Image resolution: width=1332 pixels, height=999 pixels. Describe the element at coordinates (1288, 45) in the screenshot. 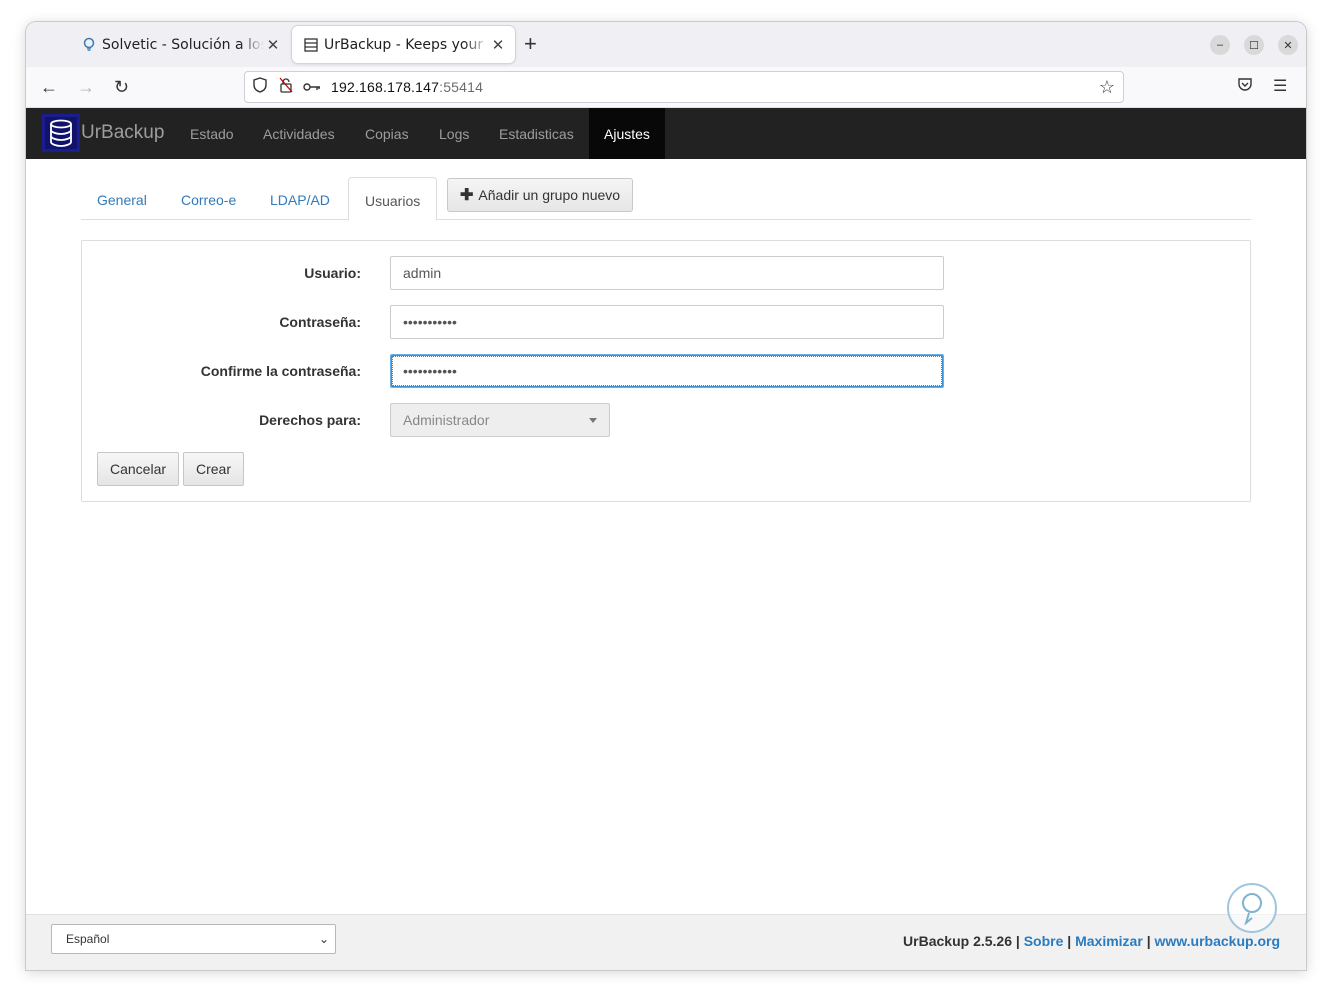

I see `close-window-button: ✕` at that location.